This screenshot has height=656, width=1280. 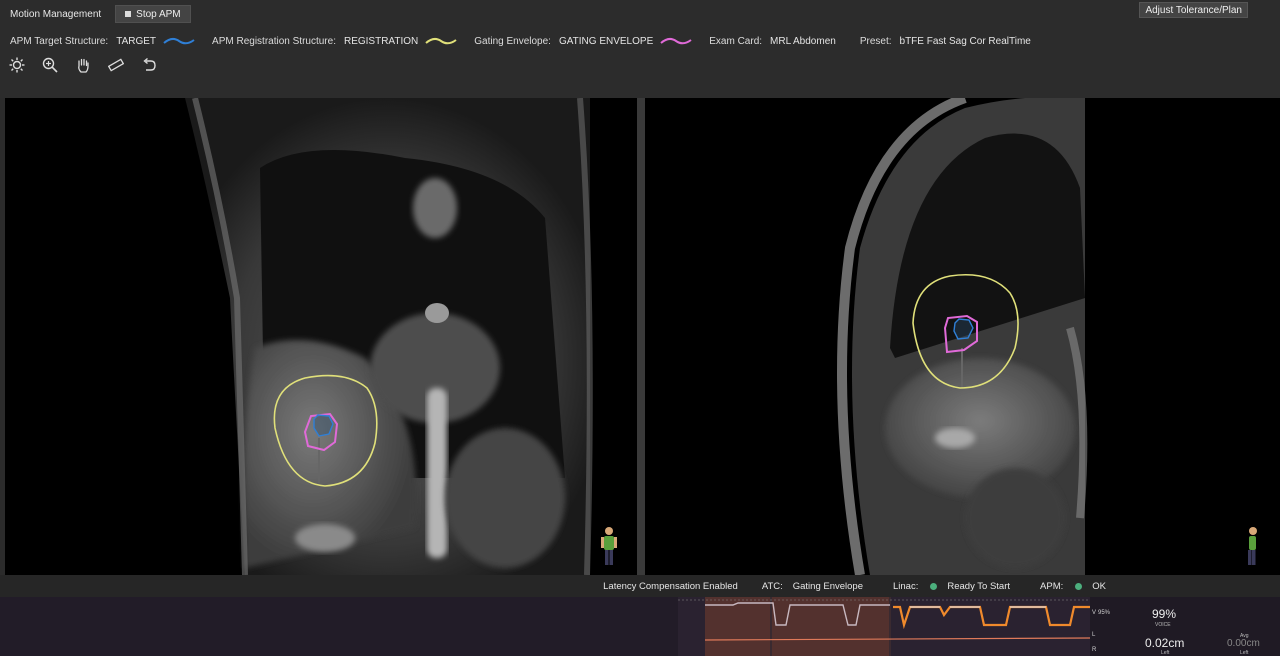 What do you see at coordinates (56, 14) in the screenshot?
I see `app-title: Motion Management` at bounding box center [56, 14].